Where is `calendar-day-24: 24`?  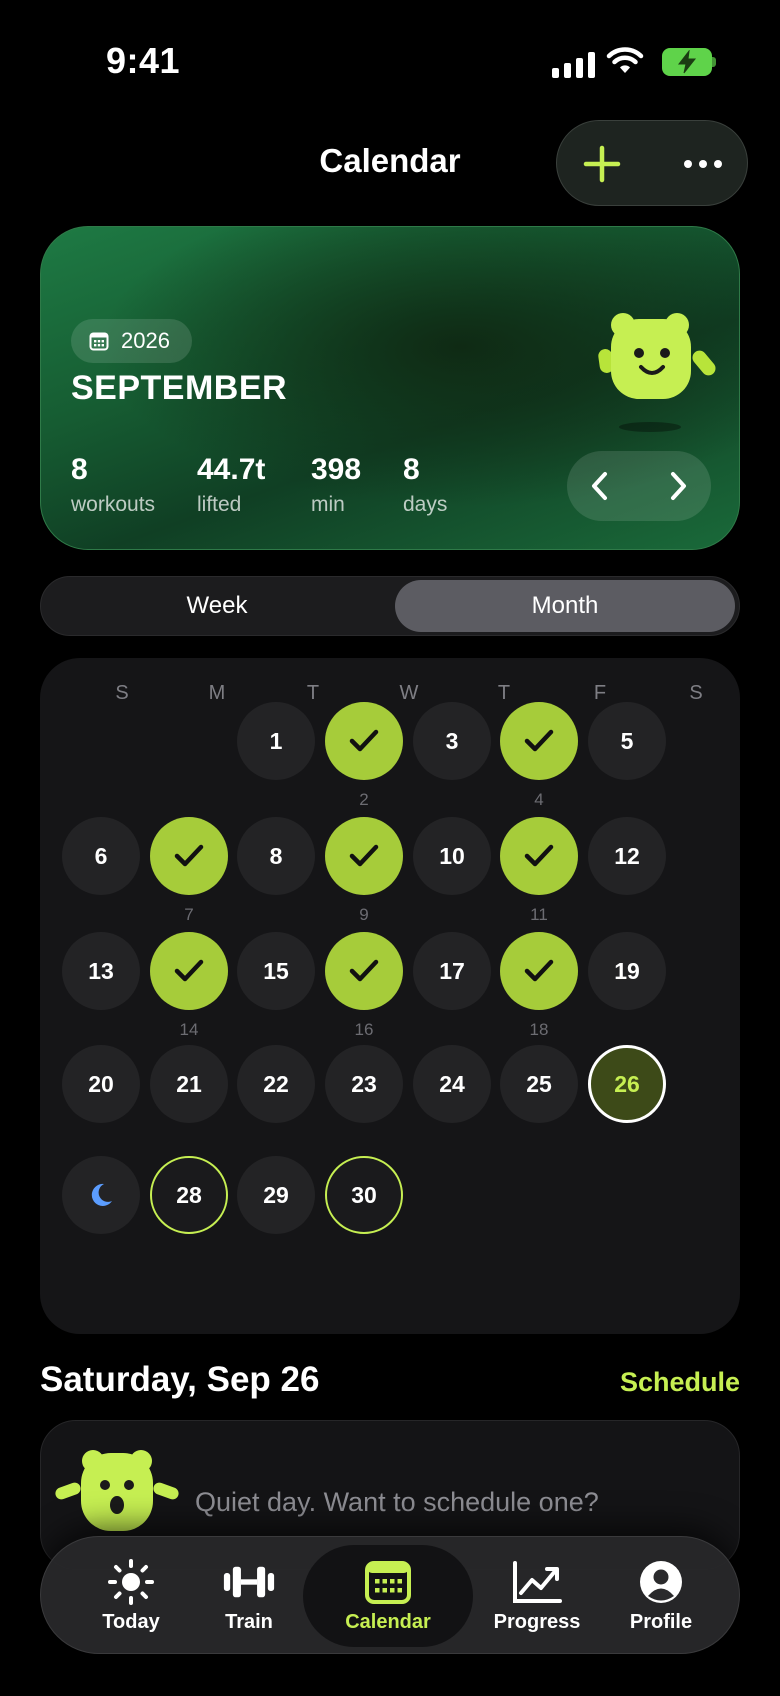 calendar-day-24: 24 is located at coordinates (452, 1084).